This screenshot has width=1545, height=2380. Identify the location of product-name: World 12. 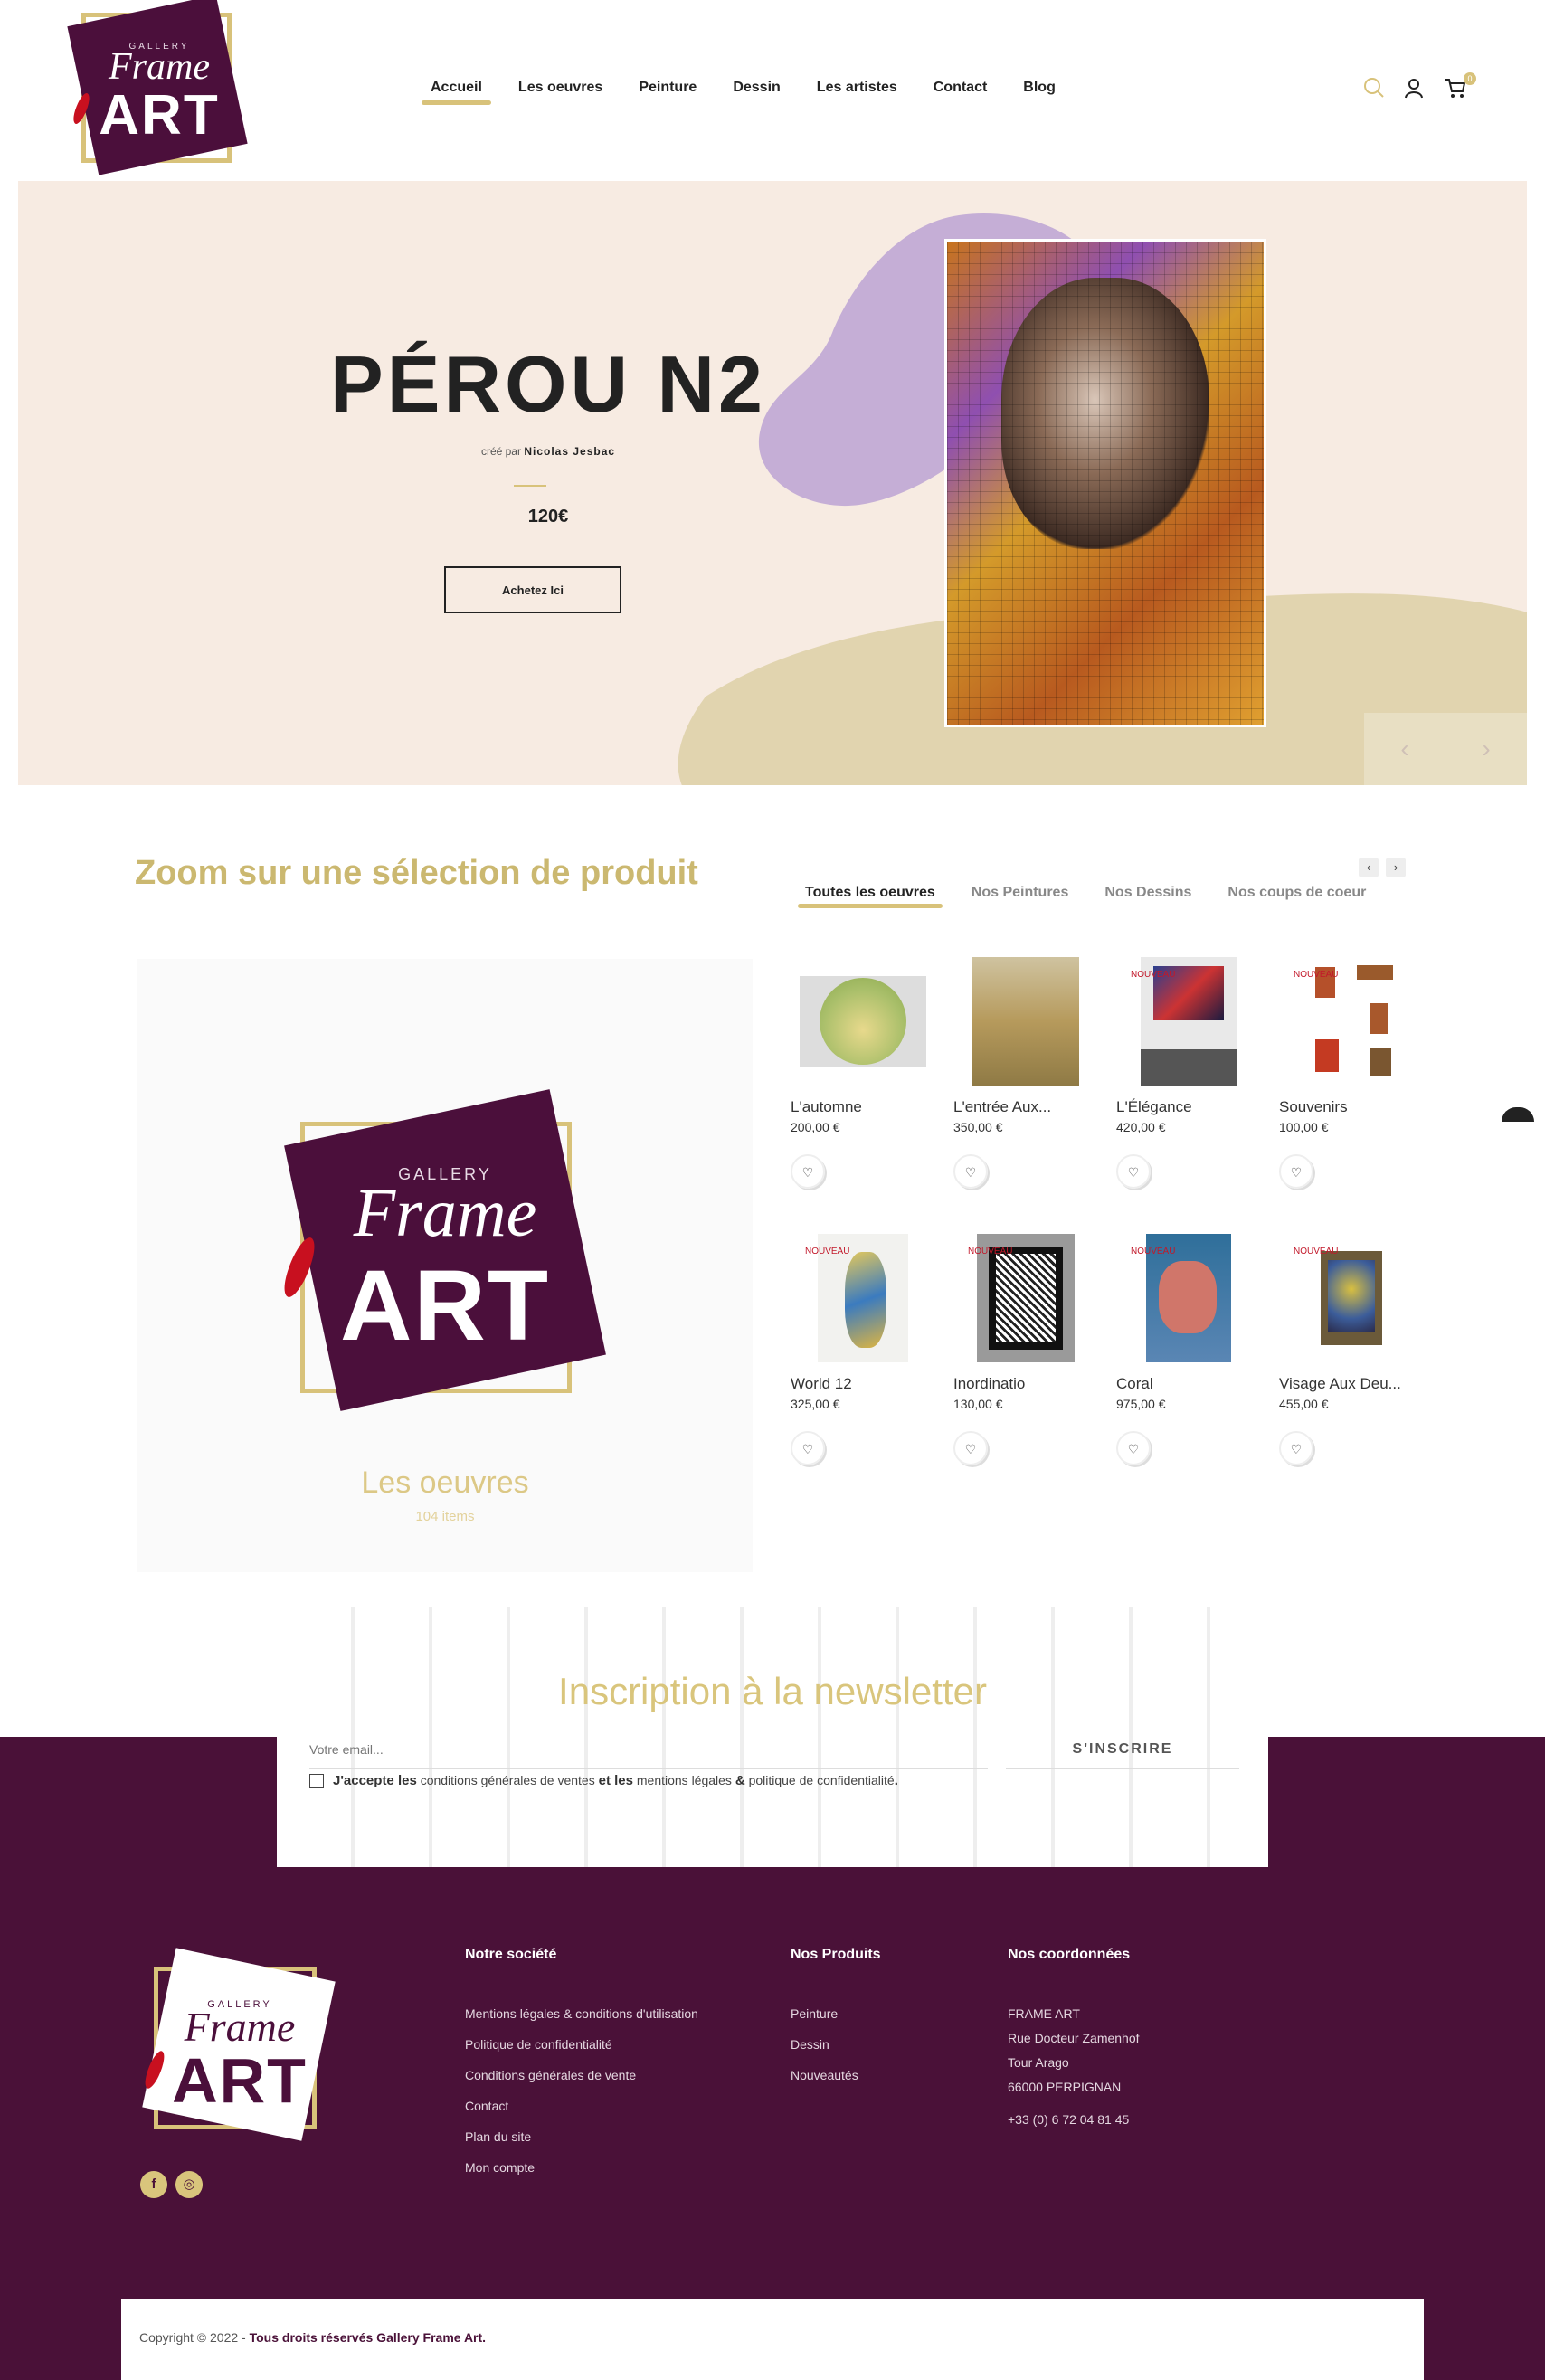
(863, 1384).